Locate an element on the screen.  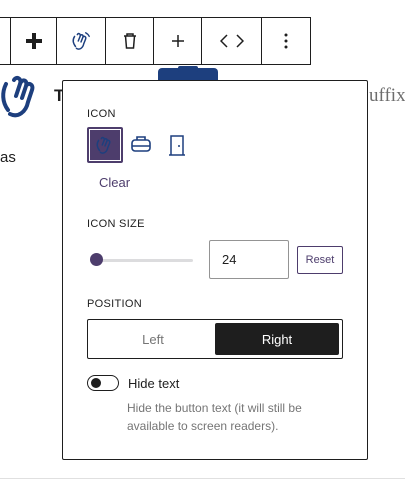
door-icon is located at coordinates (177, 145).